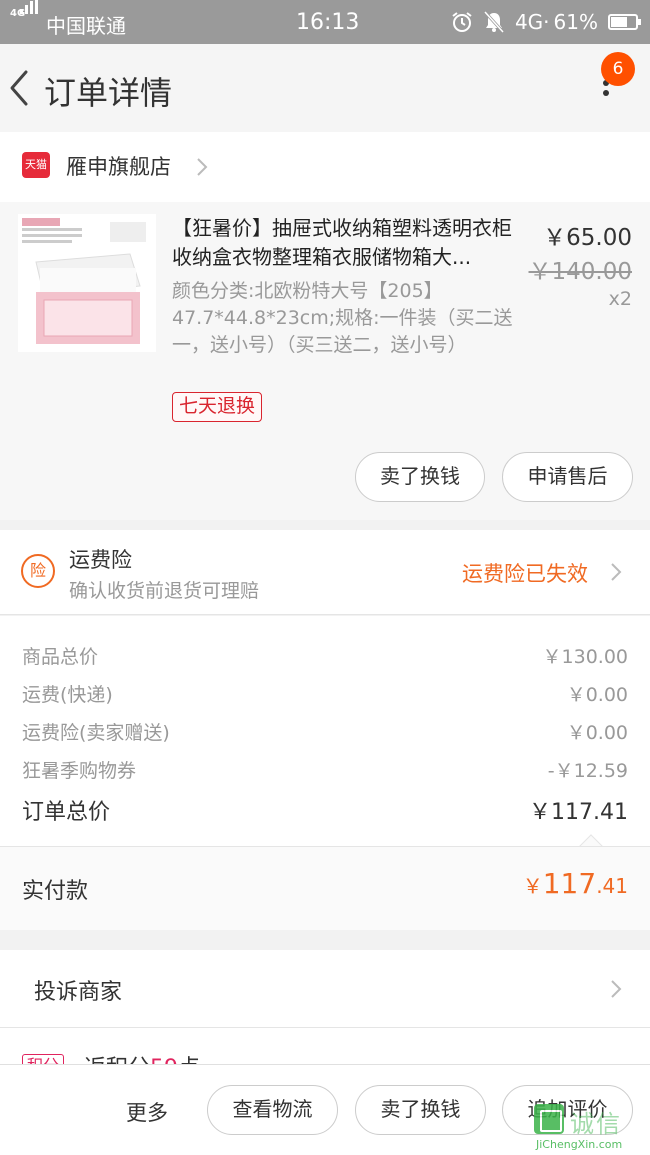  What do you see at coordinates (325, 572) in the screenshot?
I see `shipping-insurance-row: 险 运费险 确认收货前退货可理赔 运费险已失效` at bounding box center [325, 572].